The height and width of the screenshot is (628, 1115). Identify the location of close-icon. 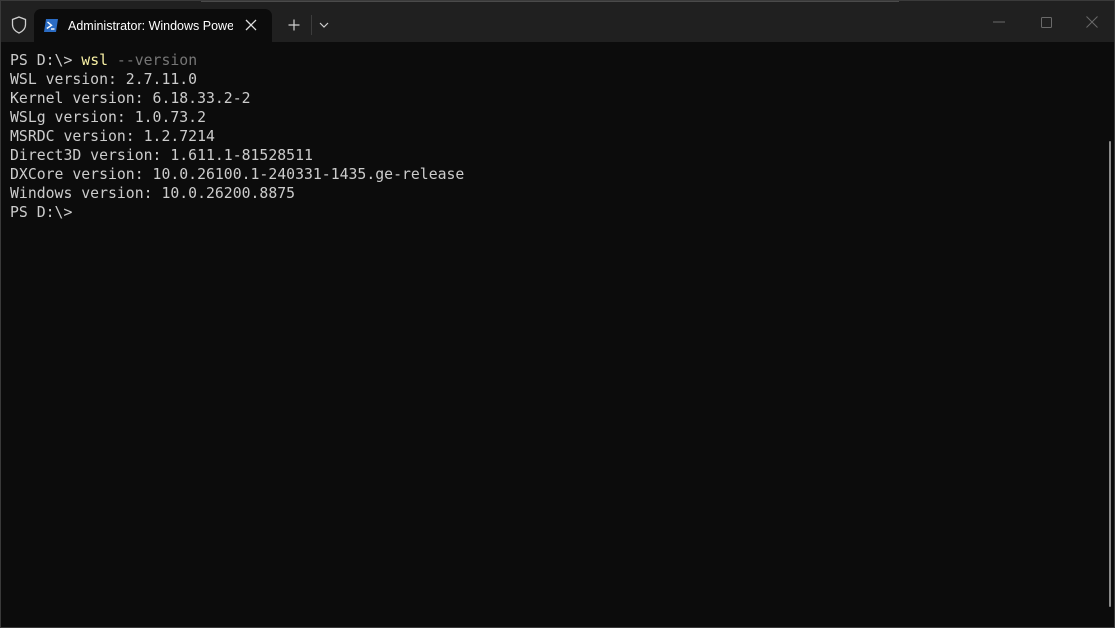
(1092, 22).